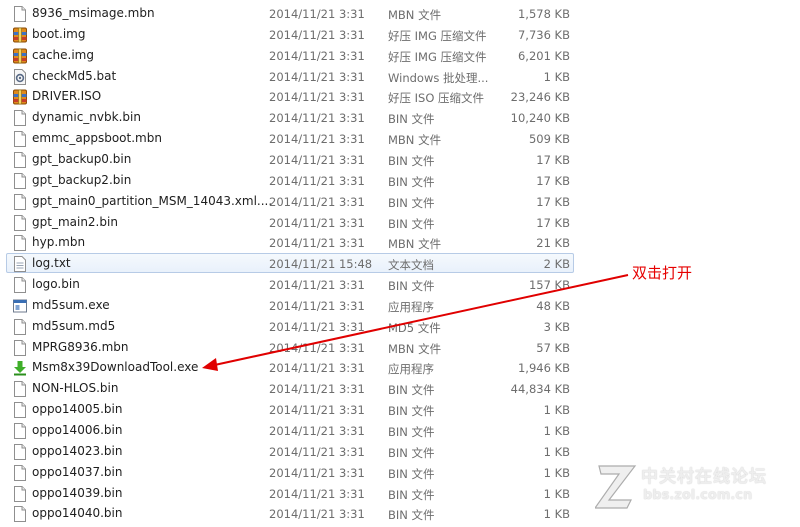 The height and width of the screenshot is (527, 800). Describe the element at coordinates (411, 265) in the screenshot. I see `file-type: 文本文档` at that location.